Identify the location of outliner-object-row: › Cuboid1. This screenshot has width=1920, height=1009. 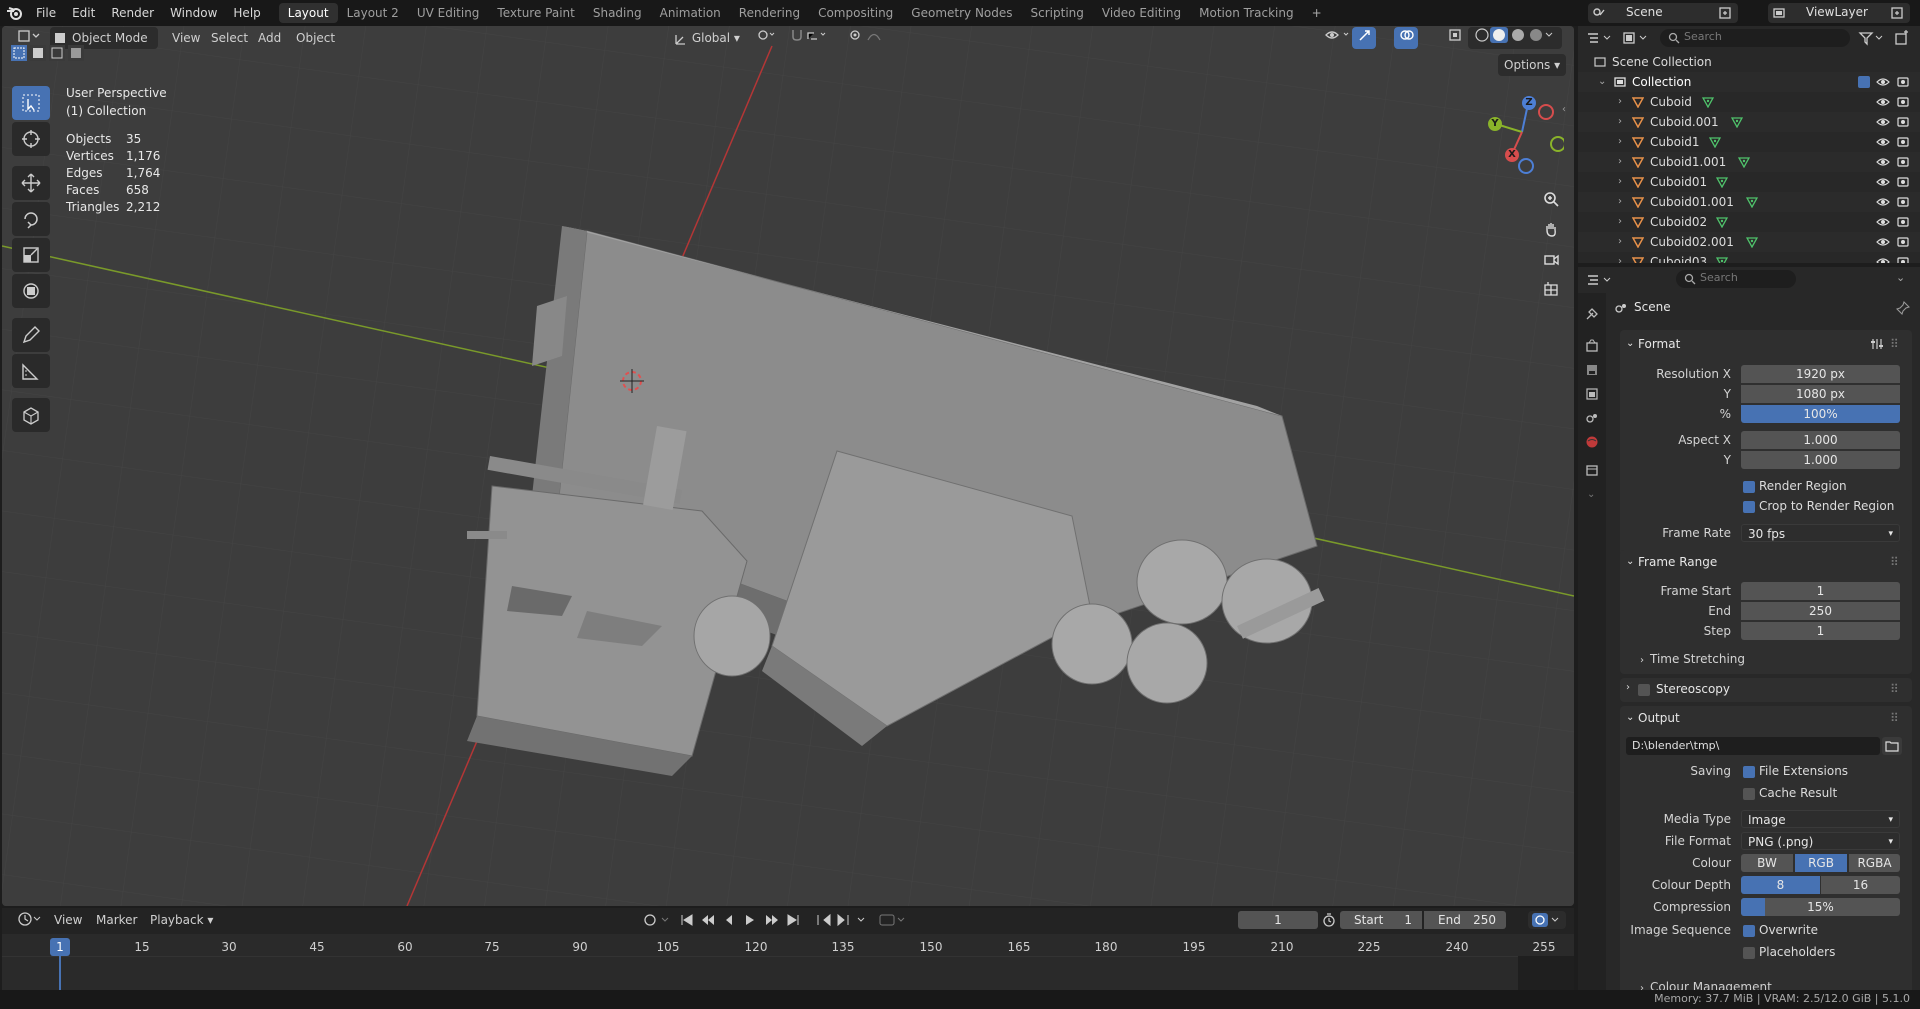
(1749, 142).